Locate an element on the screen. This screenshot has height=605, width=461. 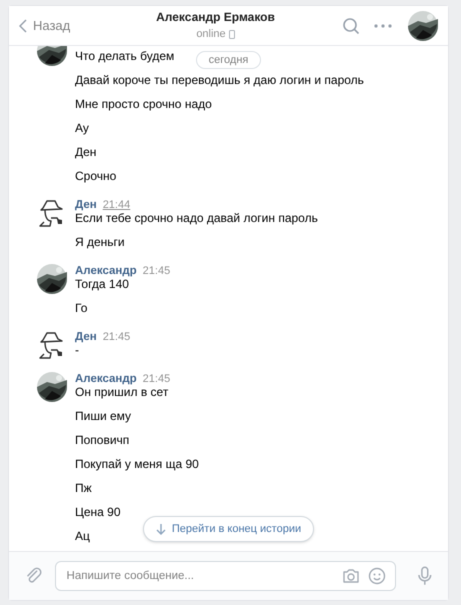
message-text: Срочно is located at coordinates (95, 176).